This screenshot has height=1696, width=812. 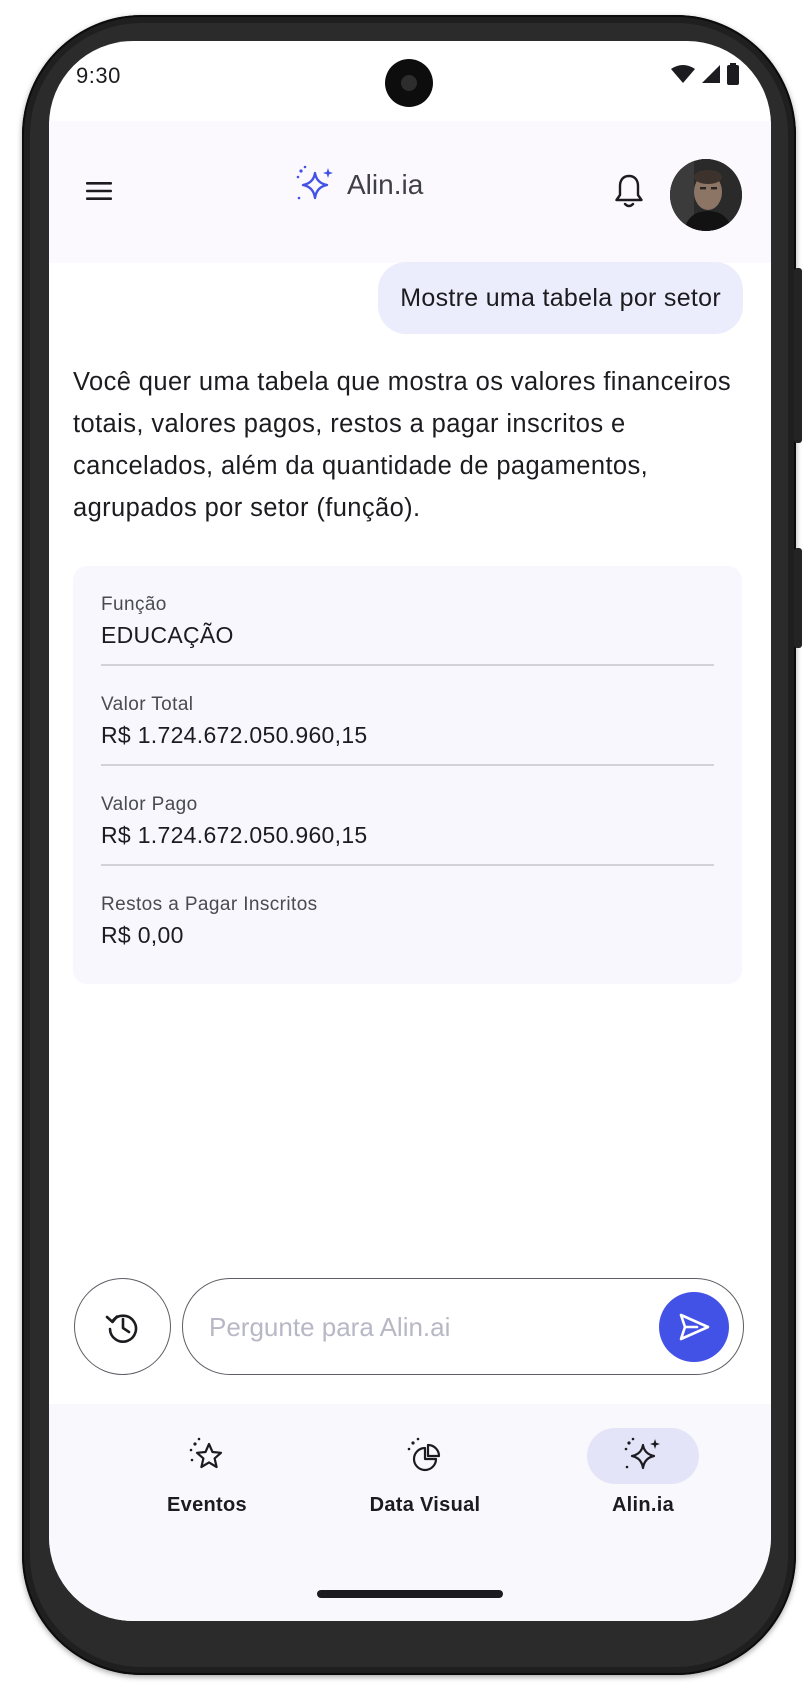 What do you see at coordinates (207, 1505) in the screenshot?
I see `nav-label: Eventos` at bounding box center [207, 1505].